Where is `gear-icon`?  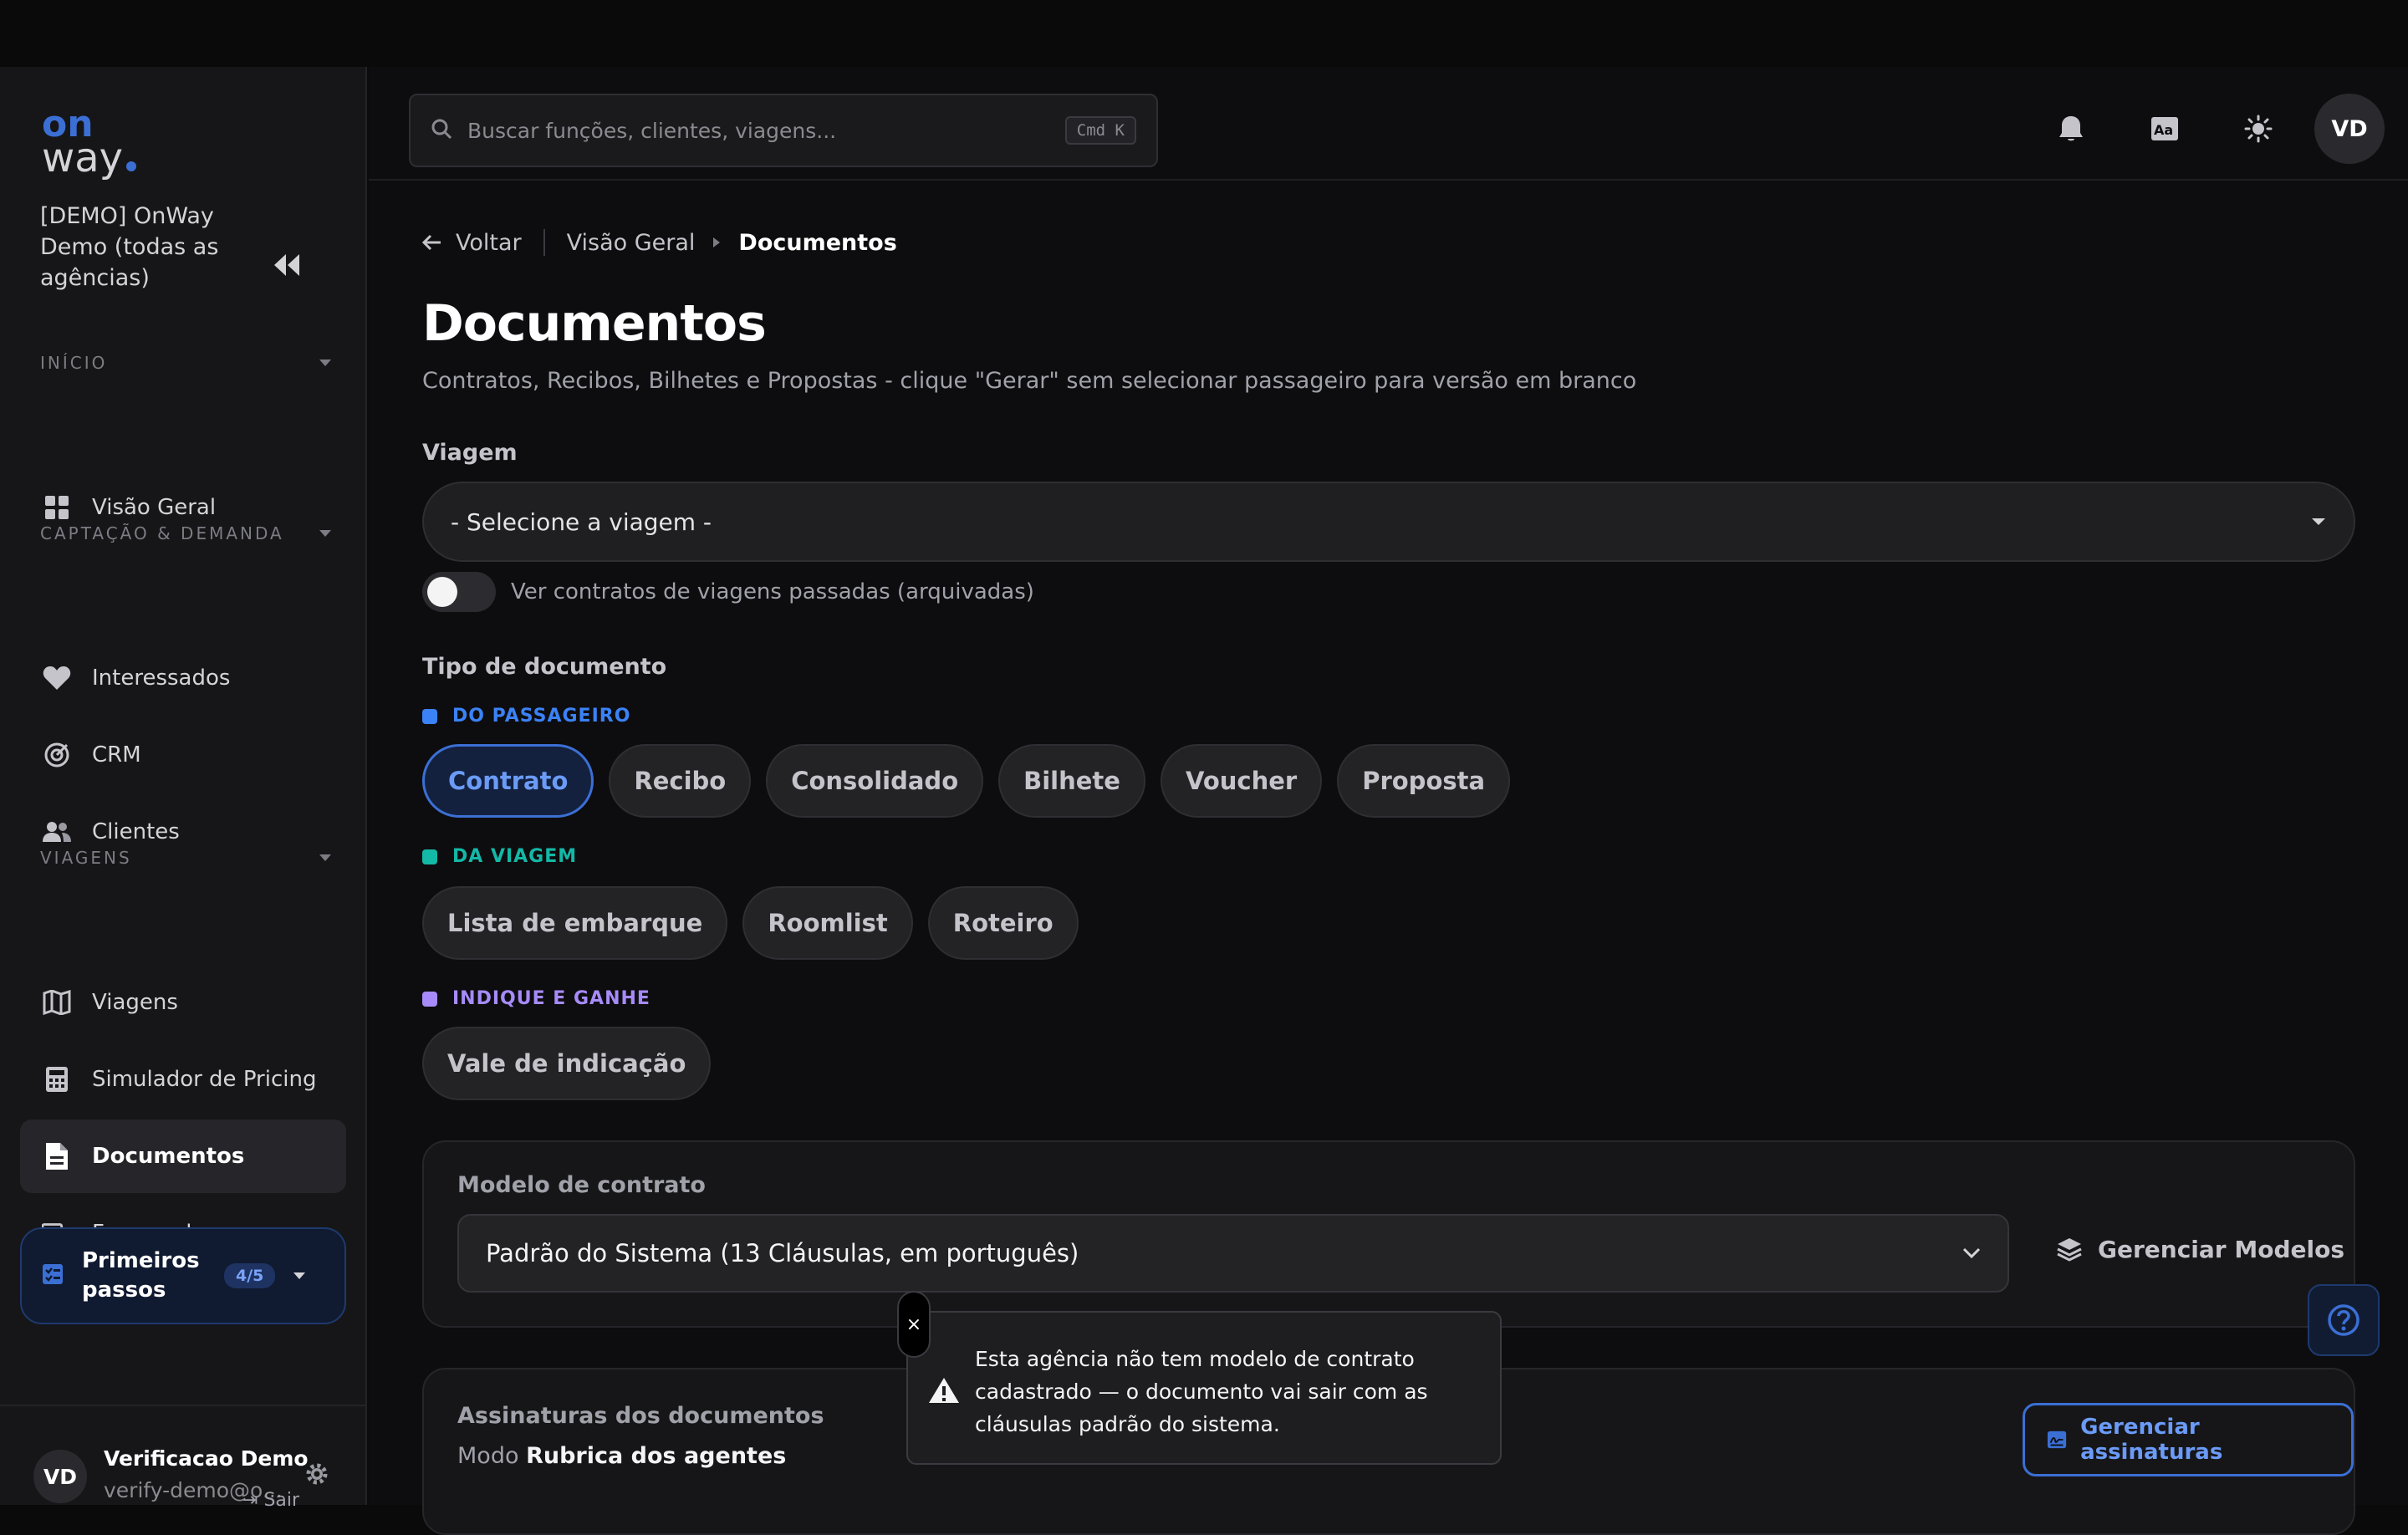 gear-icon is located at coordinates (317, 1475).